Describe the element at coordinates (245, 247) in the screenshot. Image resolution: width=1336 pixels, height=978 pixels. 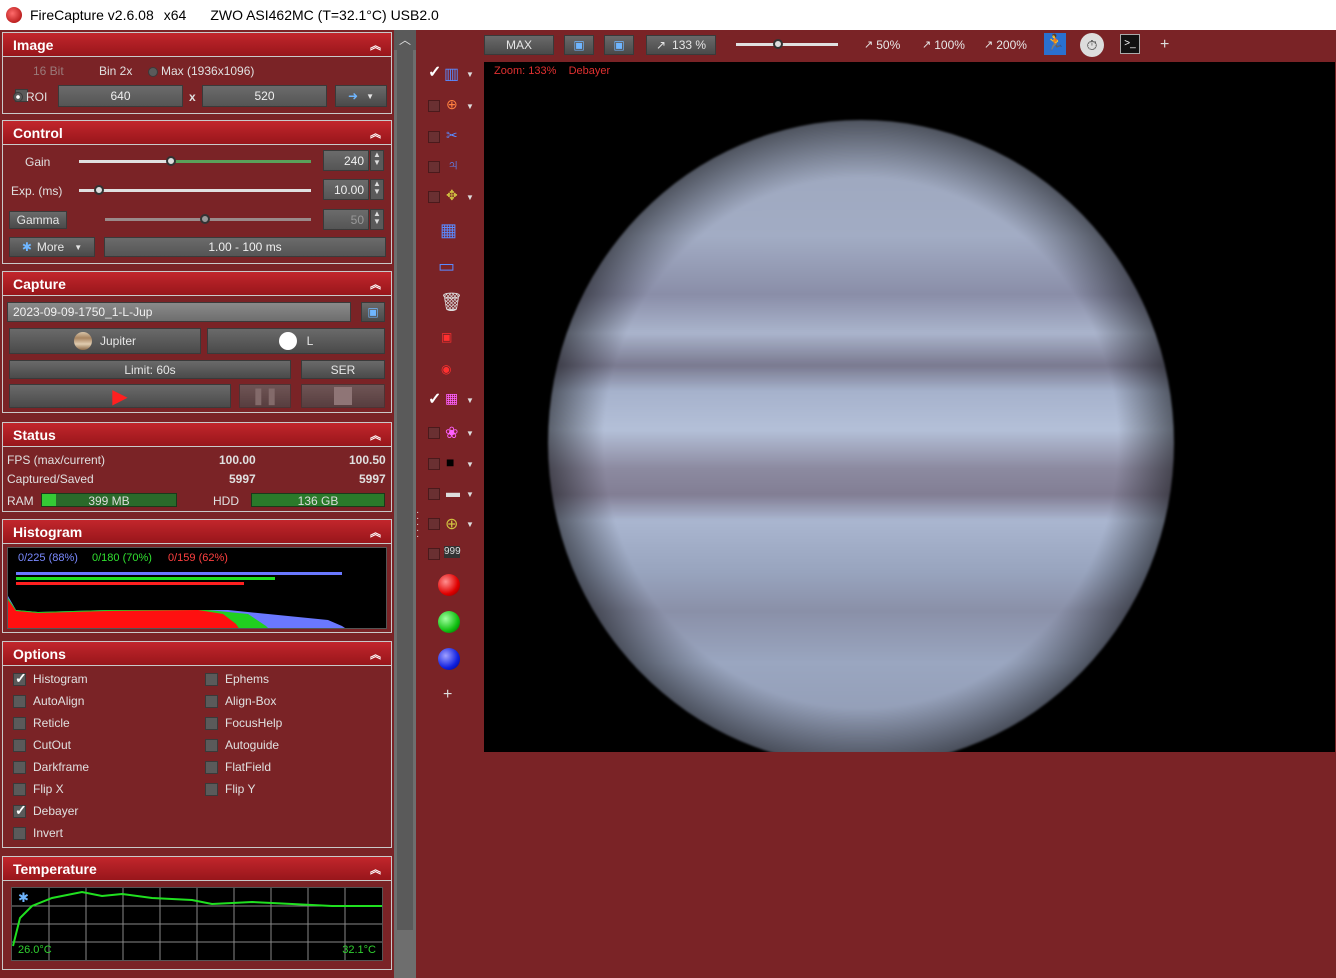
I see `exposure-range-field: 1.00 - 100 ms` at that location.